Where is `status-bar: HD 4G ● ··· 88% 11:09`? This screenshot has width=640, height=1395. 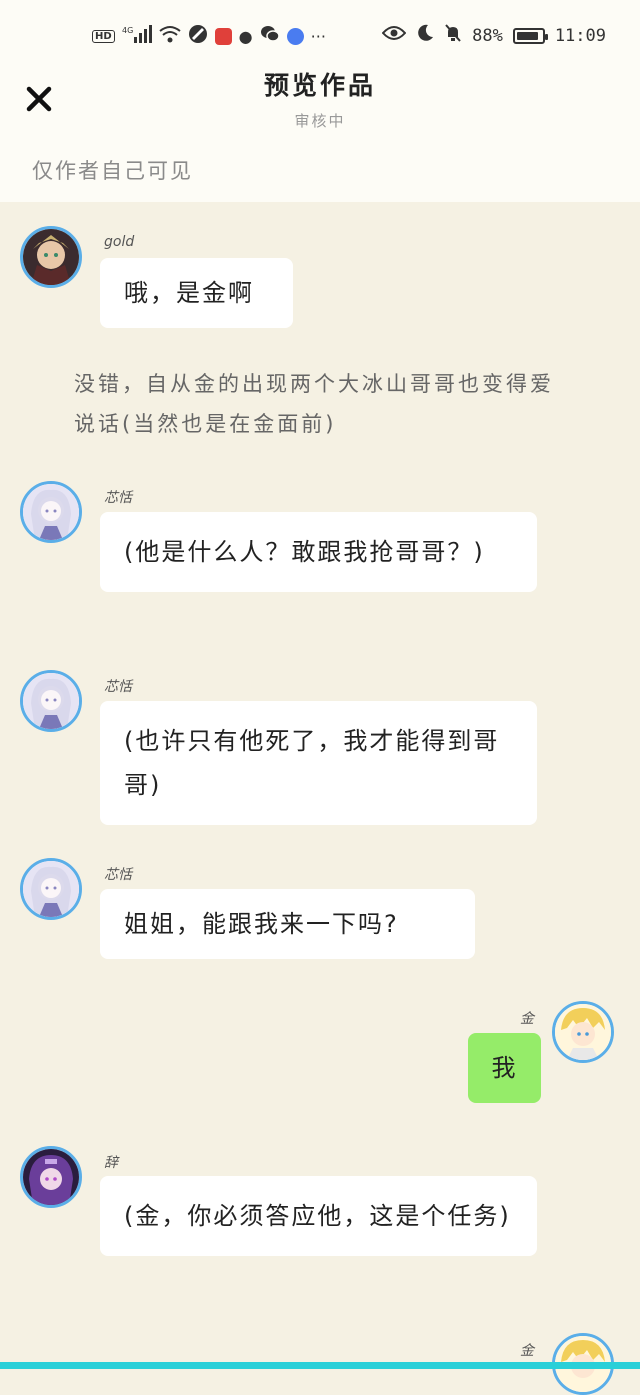 status-bar: HD 4G ● ··· 88% 11:09 is located at coordinates (320, 37).